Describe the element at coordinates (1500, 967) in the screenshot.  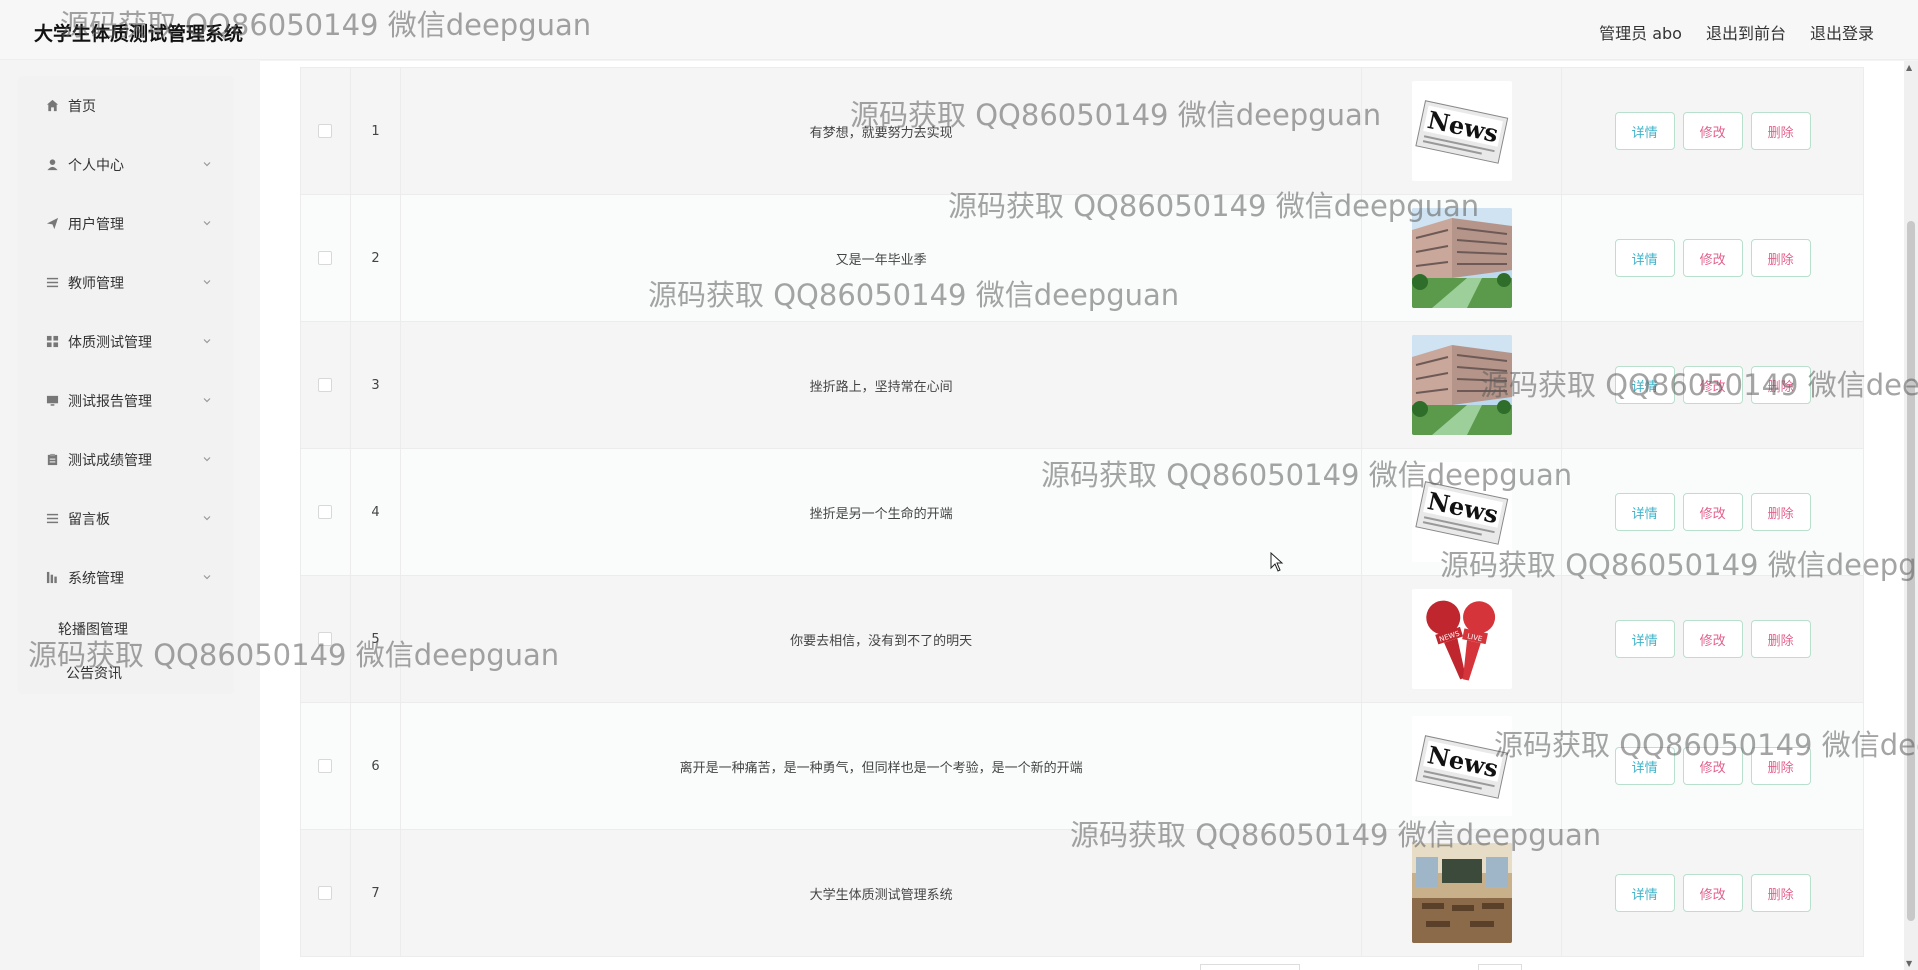
I see `pagination-page-size` at that location.